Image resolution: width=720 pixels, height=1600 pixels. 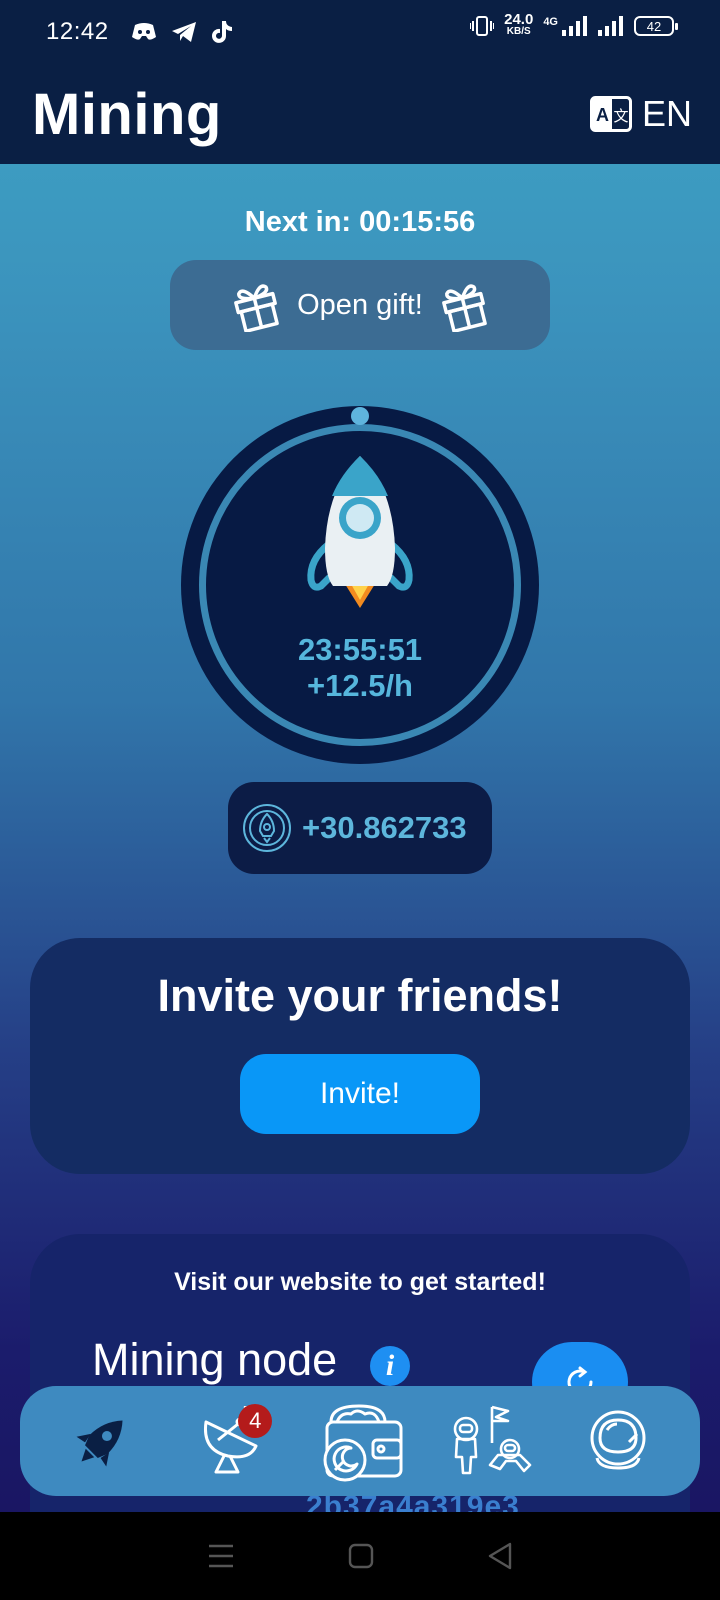 What do you see at coordinates (255, 1421) in the screenshot?
I see `notification-badge: 4` at bounding box center [255, 1421].